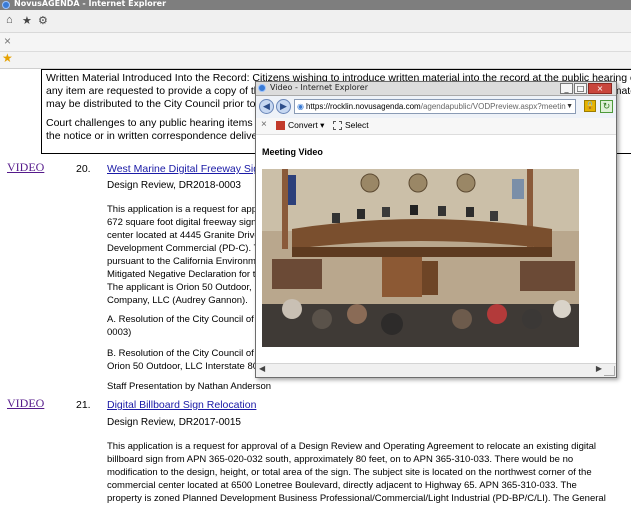  I want to click on horizontal-scrollbar: ◀ ▶, so click(436, 370).